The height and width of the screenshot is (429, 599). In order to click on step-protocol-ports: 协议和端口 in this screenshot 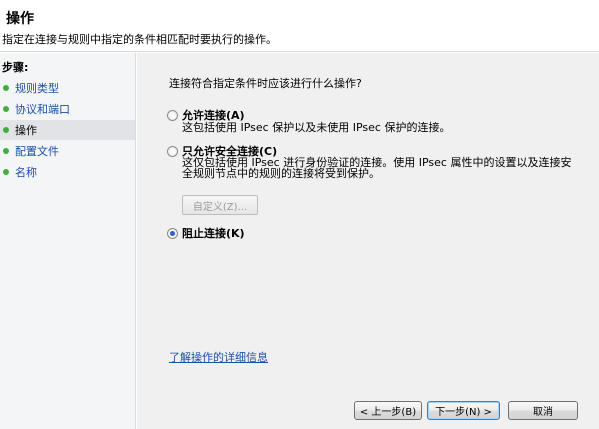, I will do `click(67, 109)`.